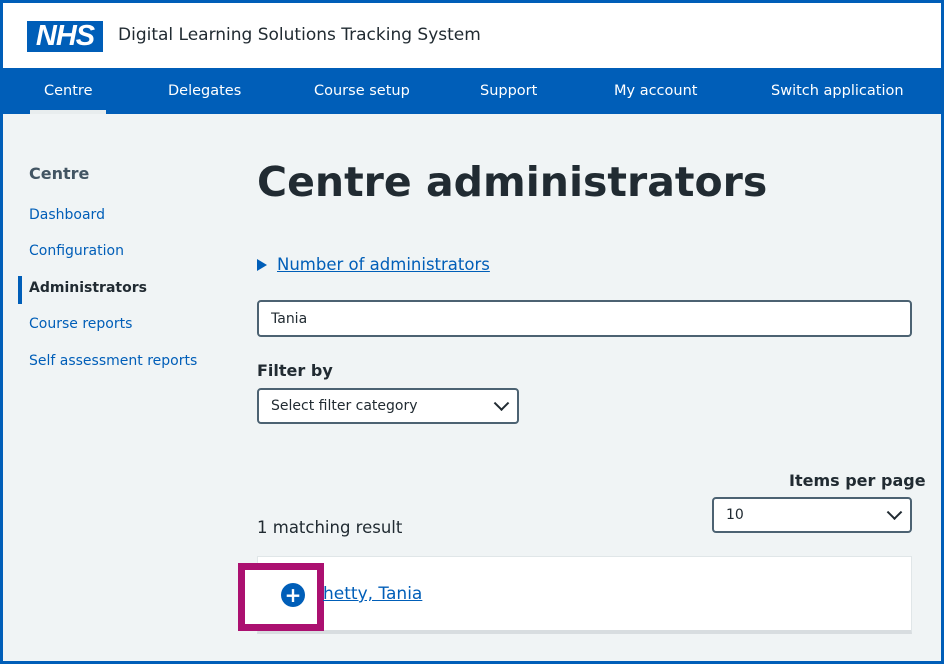 The height and width of the screenshot is (664, 944). Describe the element at coordinates (295, 370) in the screenshot. I see `filter-by-label: Filter by` at that location.